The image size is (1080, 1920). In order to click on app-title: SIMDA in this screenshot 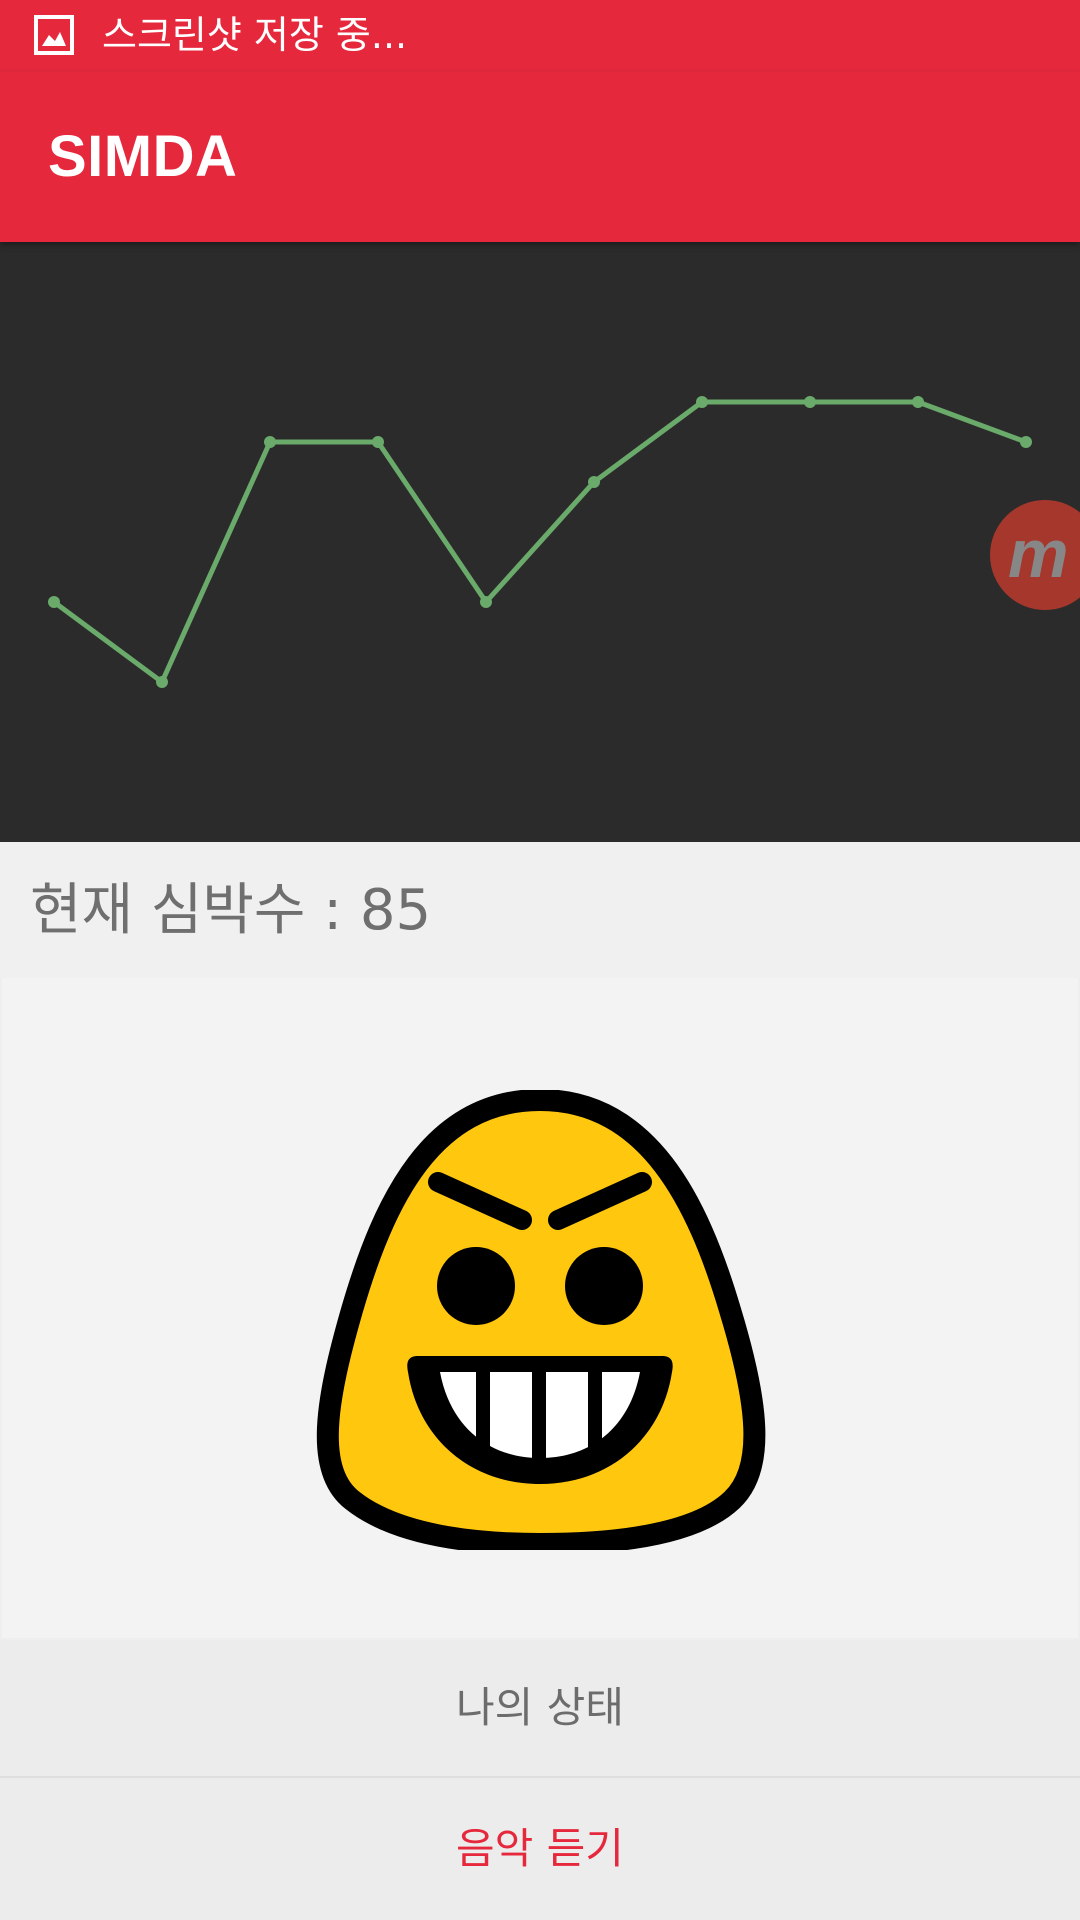, I will do `click(143, 156)`.